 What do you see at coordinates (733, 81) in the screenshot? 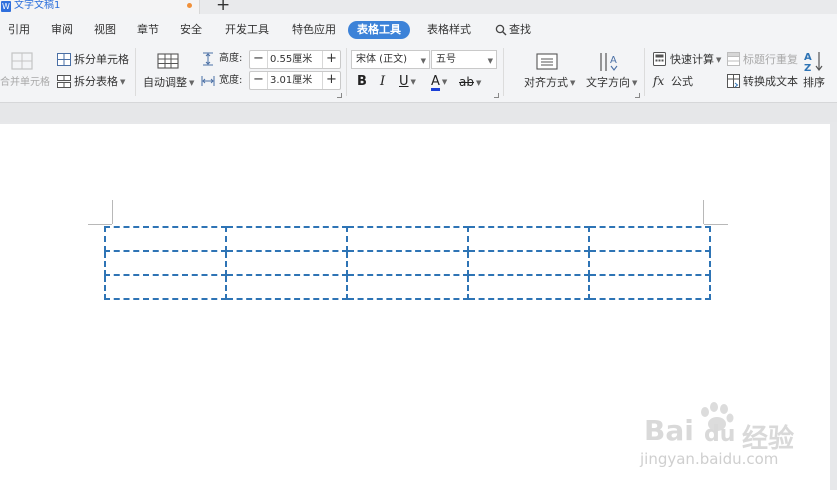
I see `convert-text-icon` at bounding box center [733, 81].